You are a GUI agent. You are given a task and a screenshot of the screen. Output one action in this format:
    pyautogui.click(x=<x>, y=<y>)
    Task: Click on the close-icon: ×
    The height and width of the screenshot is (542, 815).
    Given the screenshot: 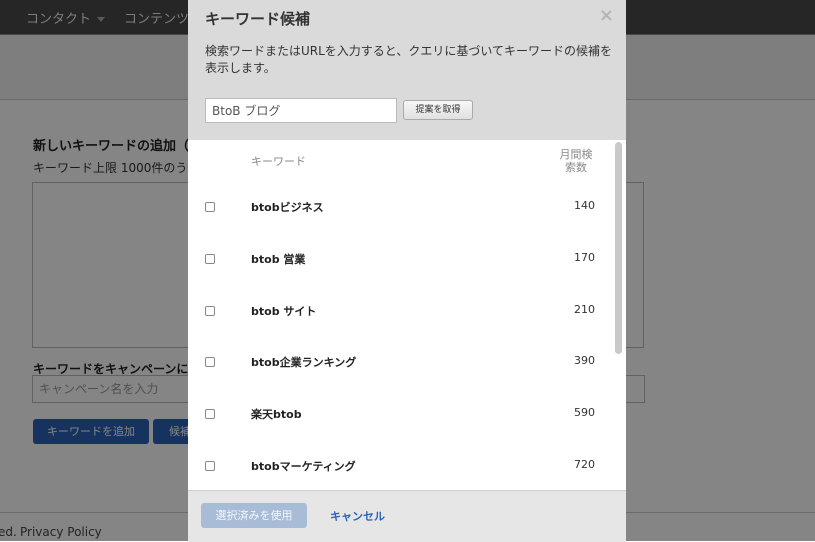 What is the action you would take?
    pyautogui.click(x=606, y=16)
    